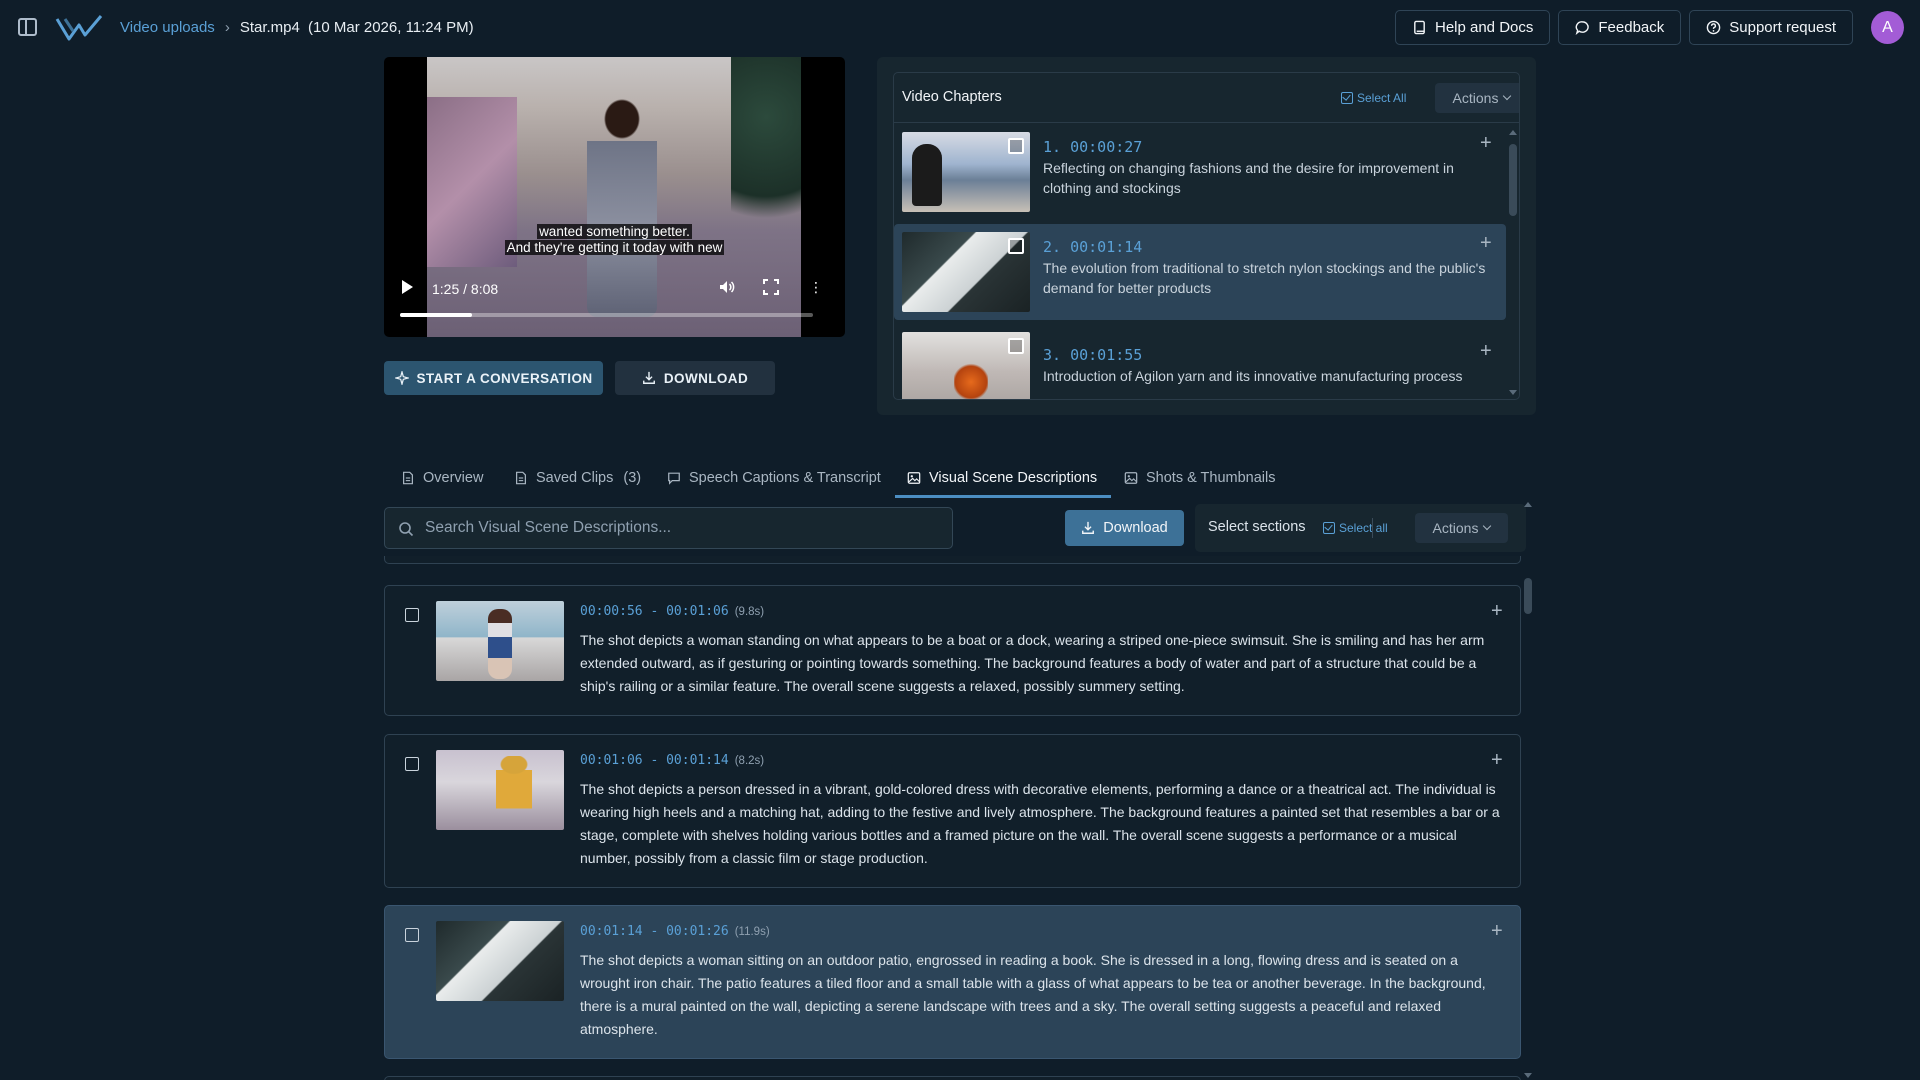 Image resolution: width=1920 pixels, height=1080 pixels. I want to click on app-logo-icon, so click(79, 28).